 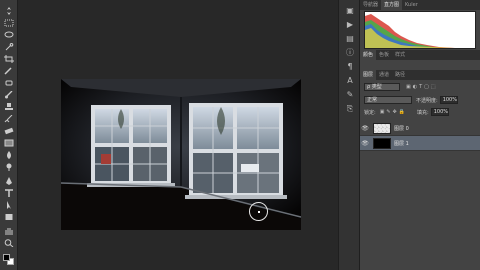 I want to click on lasso-tool-icon, so click(x=9, y=34).